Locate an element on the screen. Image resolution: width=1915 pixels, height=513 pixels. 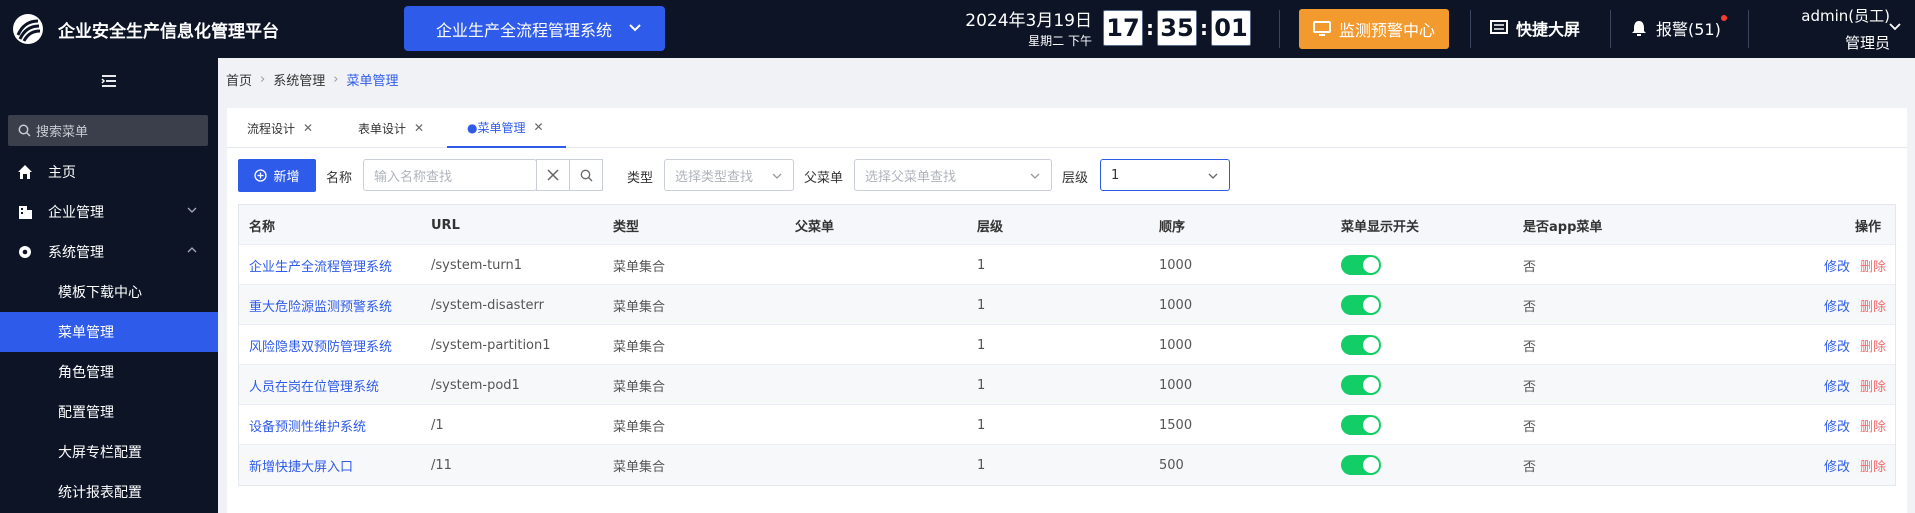
quick-screen-label: 快捷大屏 is located at coordinates (1548, 29).